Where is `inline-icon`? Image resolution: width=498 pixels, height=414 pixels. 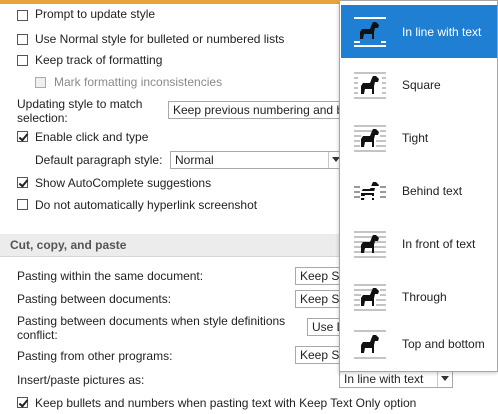
inline-icon is located at coordinates (370, 32).